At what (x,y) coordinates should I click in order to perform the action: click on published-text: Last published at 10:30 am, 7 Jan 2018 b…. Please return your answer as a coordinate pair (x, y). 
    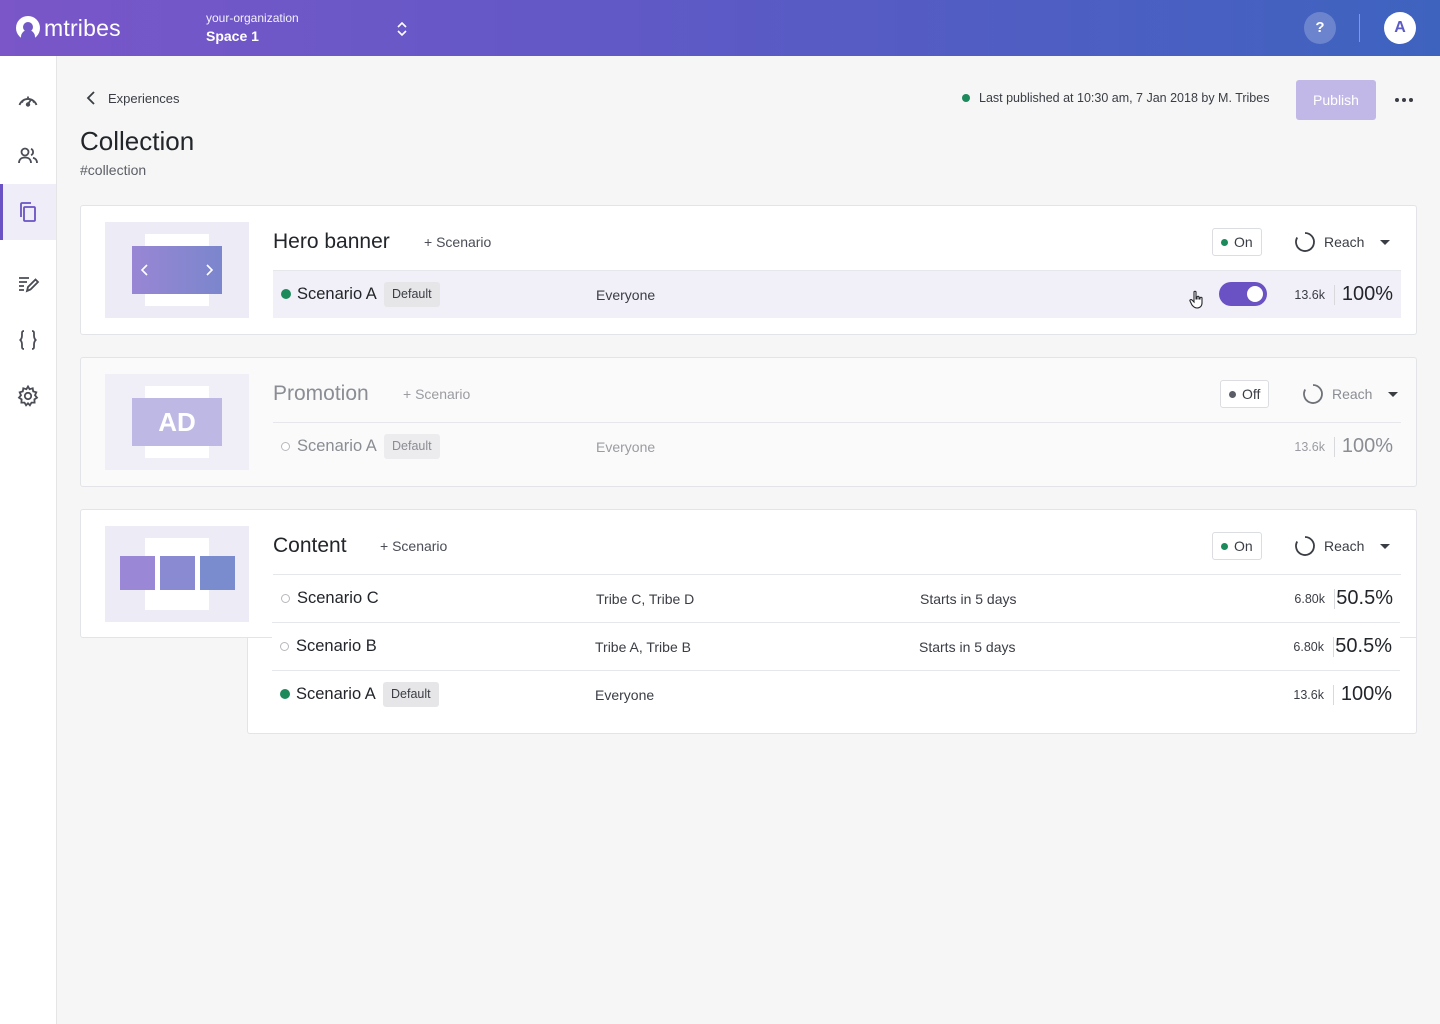
    Looking at the image, I should click on (1124, 98).